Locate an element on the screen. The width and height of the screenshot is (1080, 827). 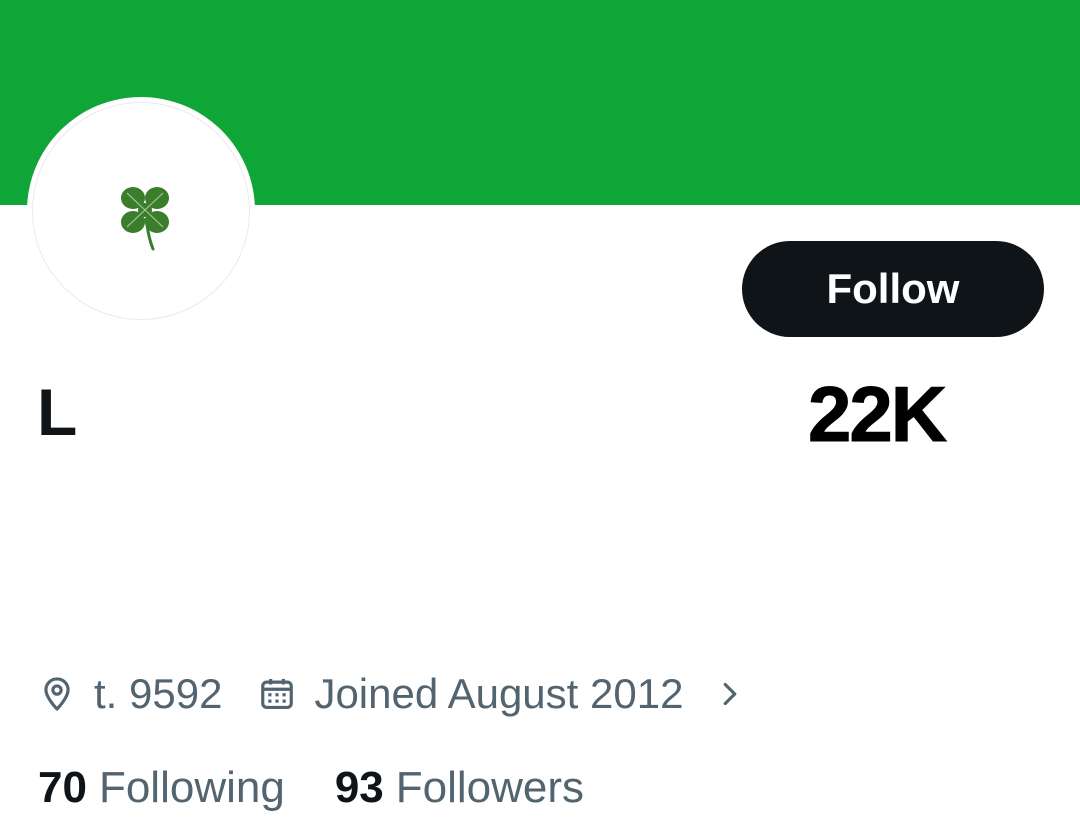
join-date: Joined August 2012 is located at coordinates (499, 694).